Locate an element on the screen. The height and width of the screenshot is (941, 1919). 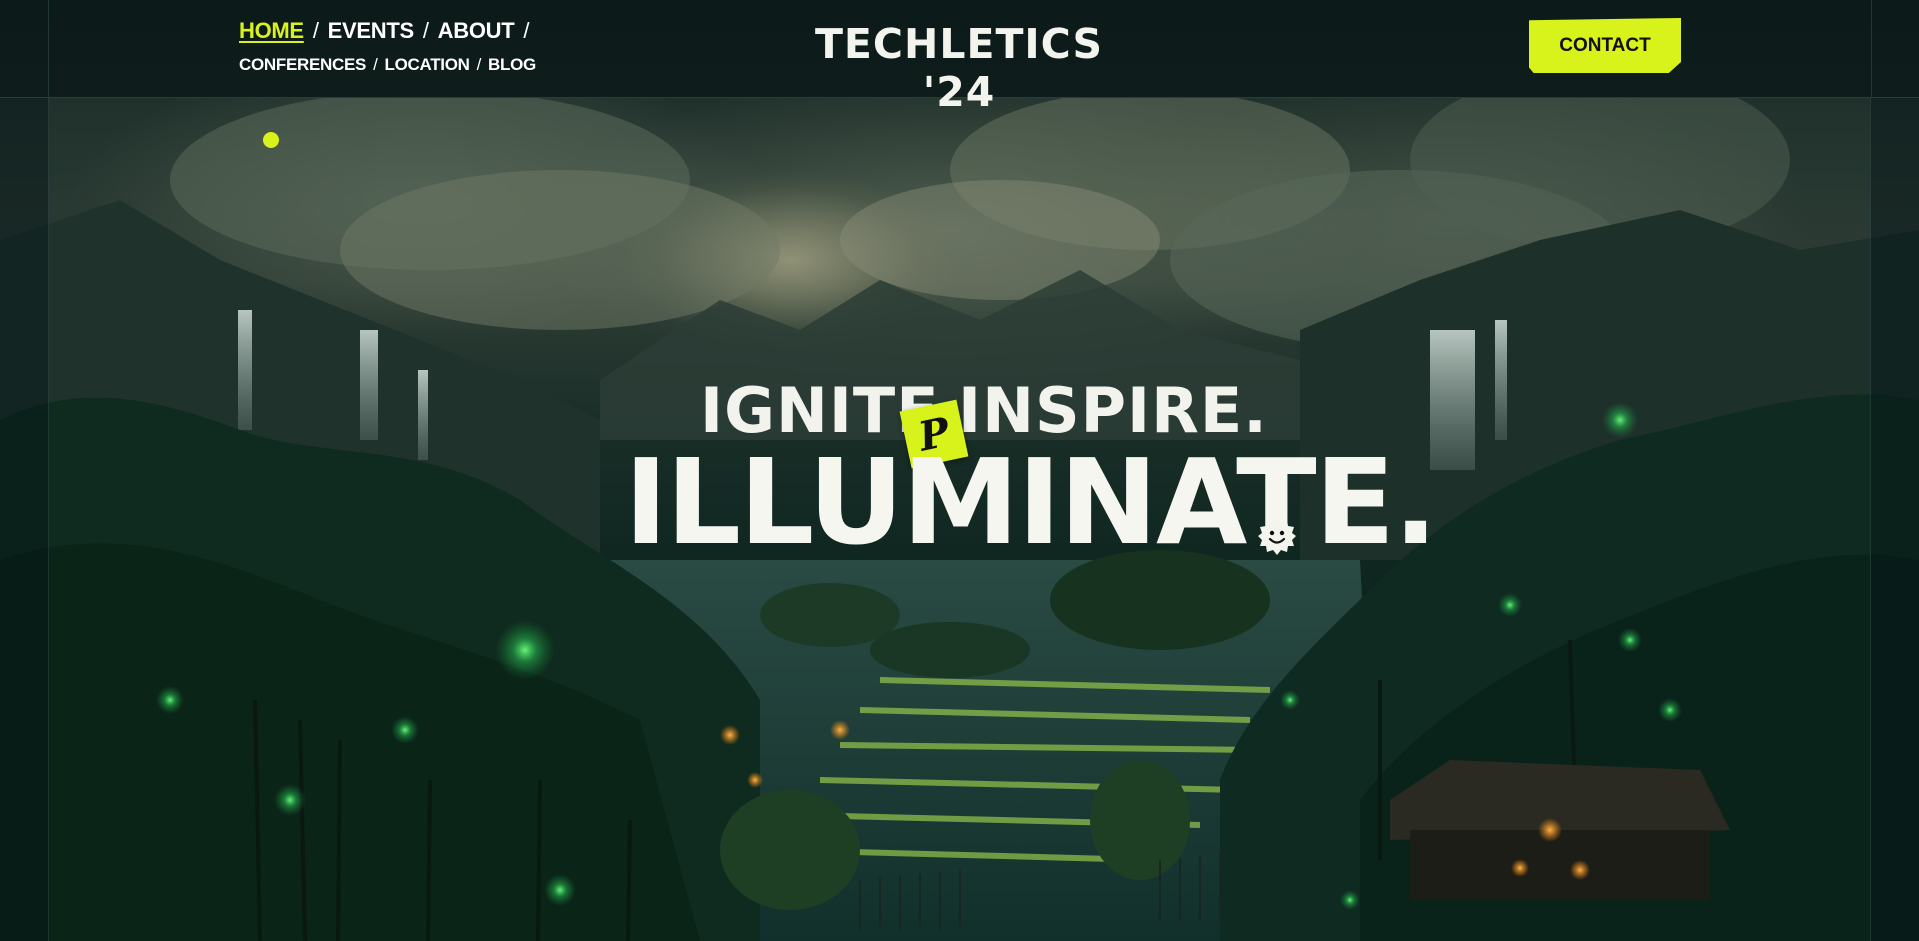
secondary-nav: CONFERENCES / LOCATION / BLOG is located at coordinates (387, 65).